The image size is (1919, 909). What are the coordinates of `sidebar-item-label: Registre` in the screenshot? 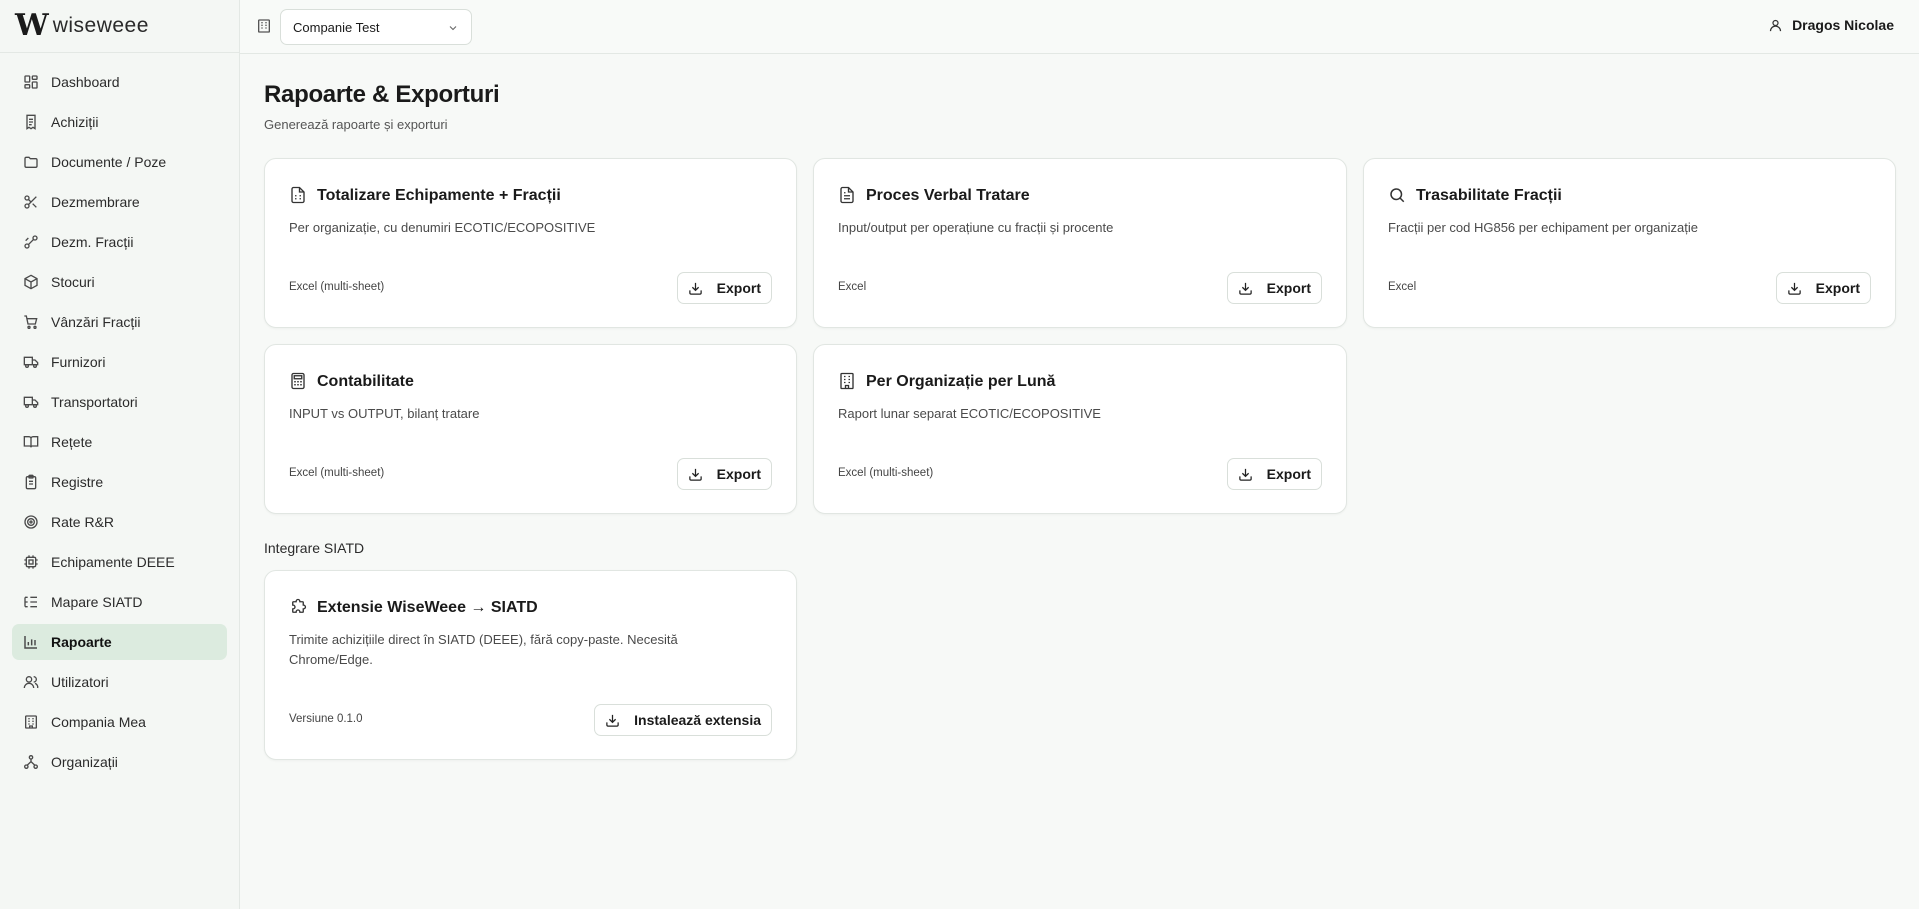 It's located at (77, 482).